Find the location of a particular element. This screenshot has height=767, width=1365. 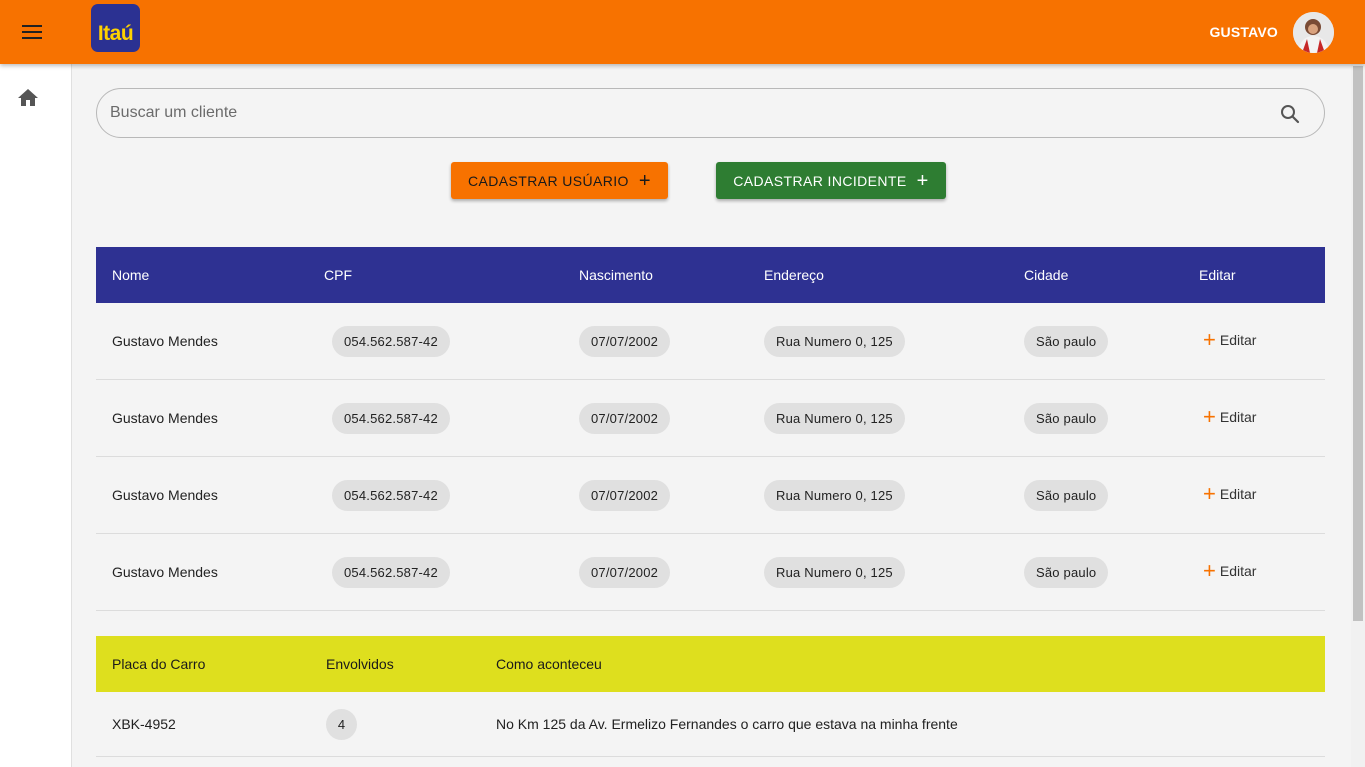

add-user-label: CADASTRAR USÚARIO is located at coordinates (548, 180).